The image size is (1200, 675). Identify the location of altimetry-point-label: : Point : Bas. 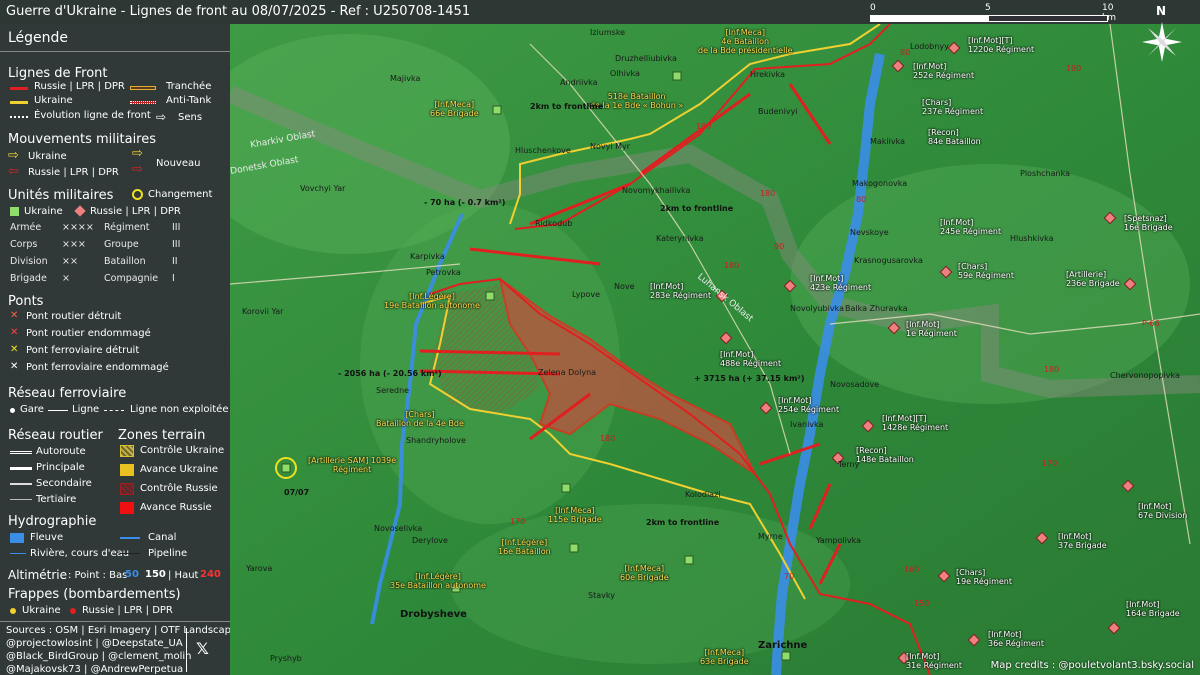
(98, 575).